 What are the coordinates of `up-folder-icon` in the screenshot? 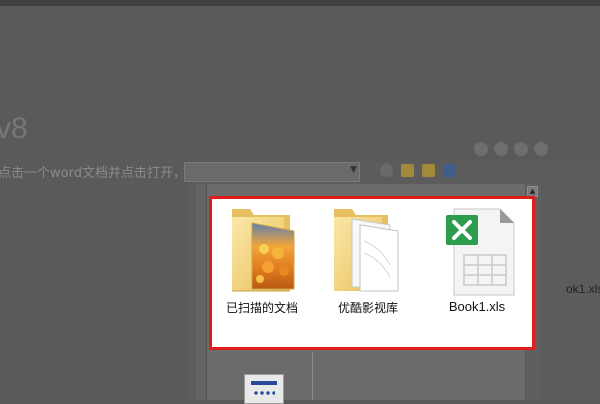 It's located at (407, 170).